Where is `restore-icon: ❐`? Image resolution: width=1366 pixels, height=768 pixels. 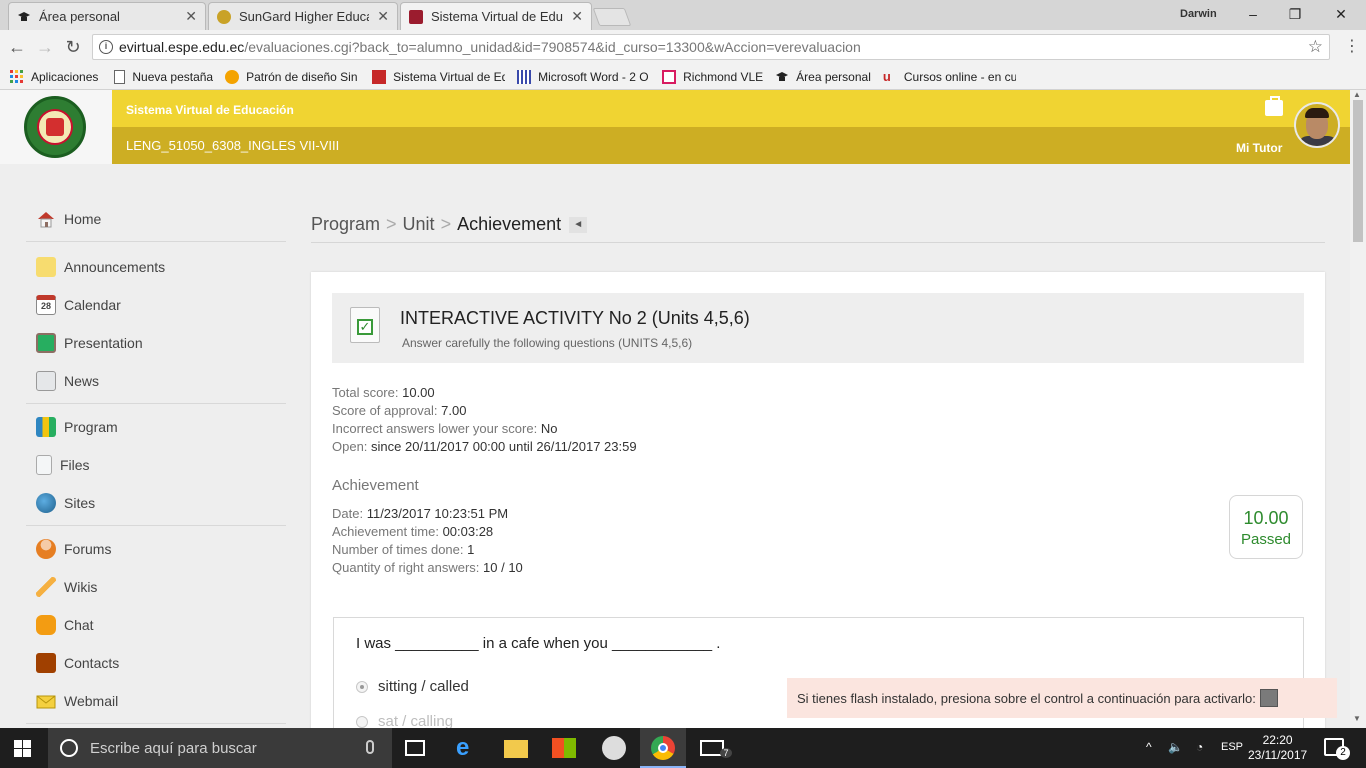
restore-icon: ❐ is located at coordinates (1295, 14).